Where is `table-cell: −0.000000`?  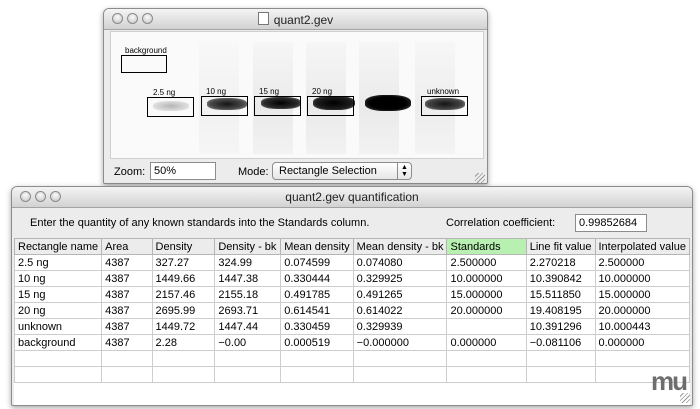 table-cell: −0.000000 is located at coordinates (400, 342).